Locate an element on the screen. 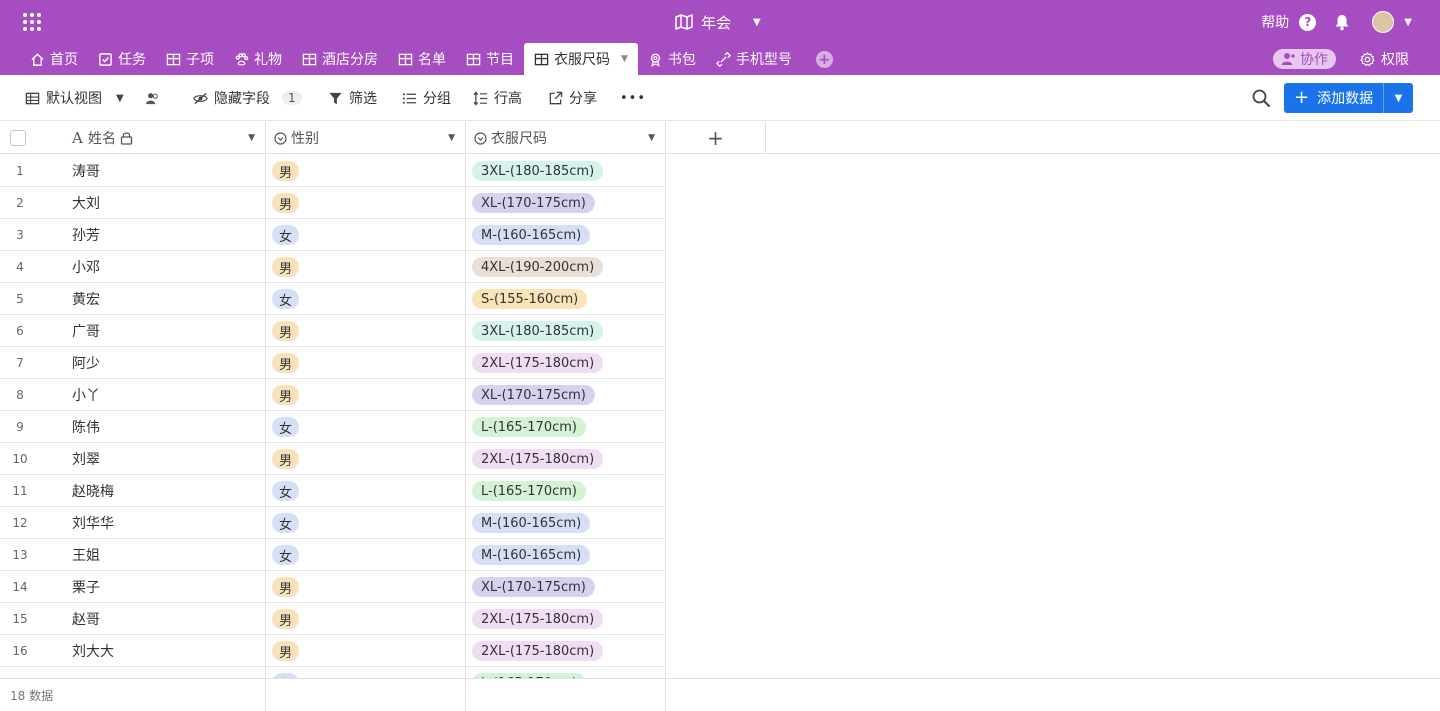  table-row: 10 刘翠 男 2XL-(175-180cm) is located at coordinates (333, 459).